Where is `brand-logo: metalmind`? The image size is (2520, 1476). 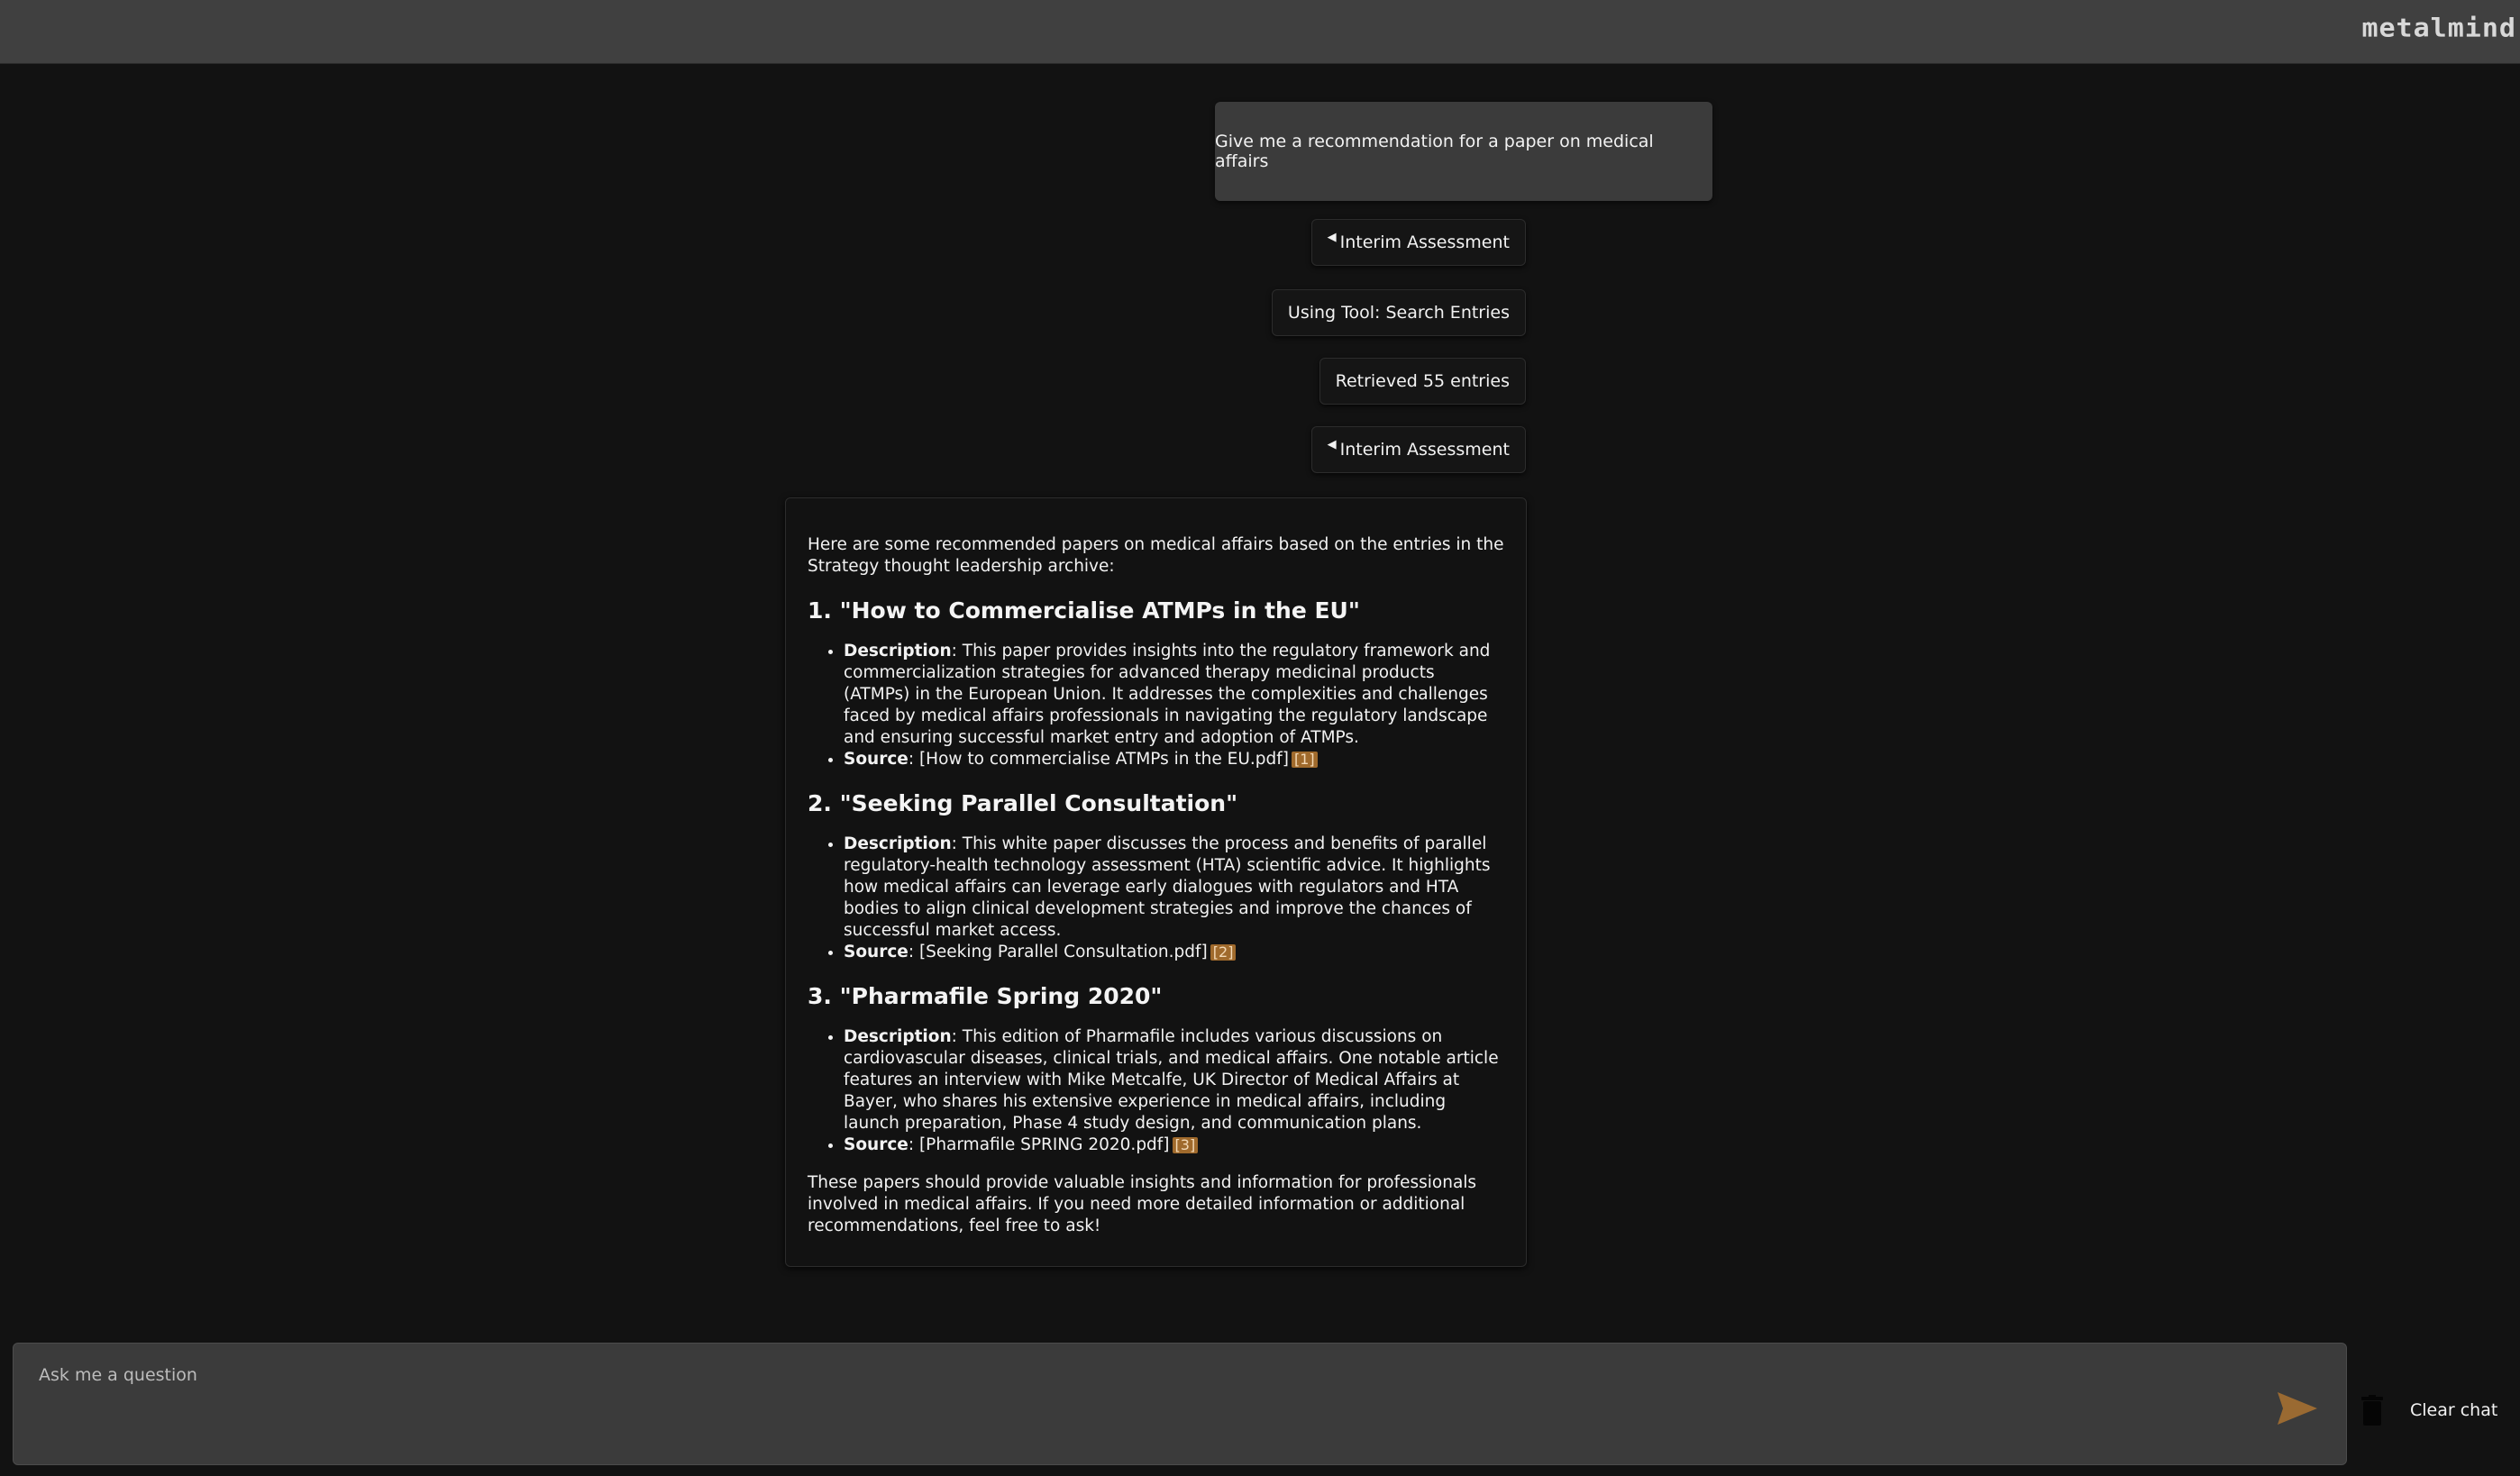 brand-logo: metalmind is located at coordinates (2439, 29).